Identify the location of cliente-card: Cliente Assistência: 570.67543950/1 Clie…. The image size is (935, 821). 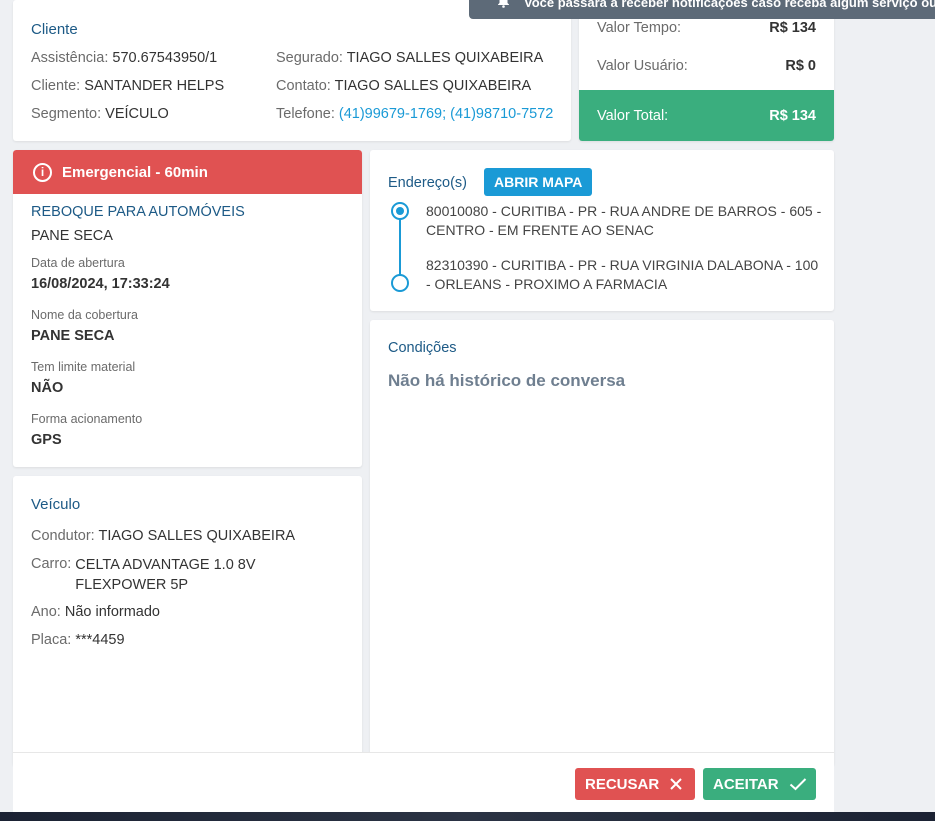
(292, 70).